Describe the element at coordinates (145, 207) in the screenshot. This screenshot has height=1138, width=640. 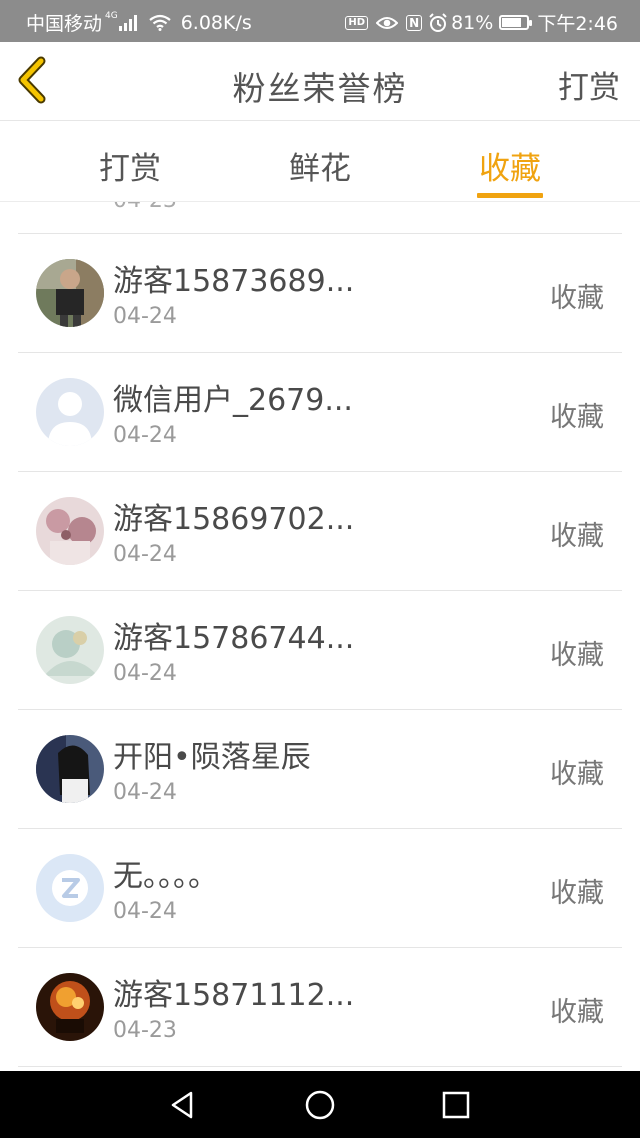
I see `partial-item-date: 04-23` at that location.